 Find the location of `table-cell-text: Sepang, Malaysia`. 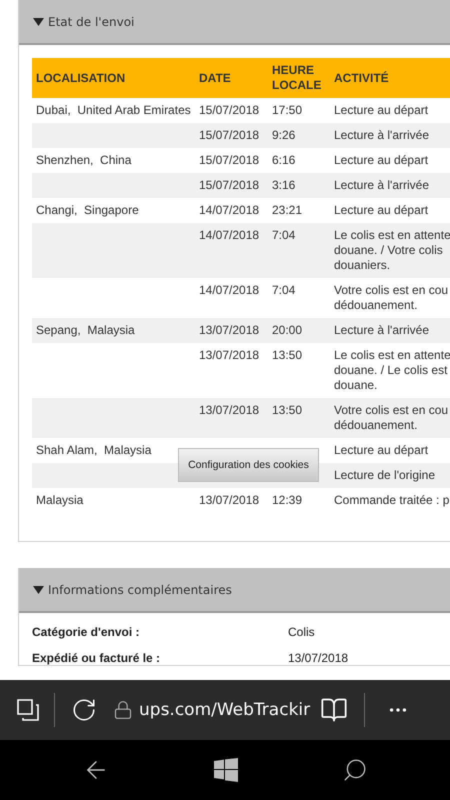

table-cell-text: Sepang, Malaysia is located at coordinates (85, 330).